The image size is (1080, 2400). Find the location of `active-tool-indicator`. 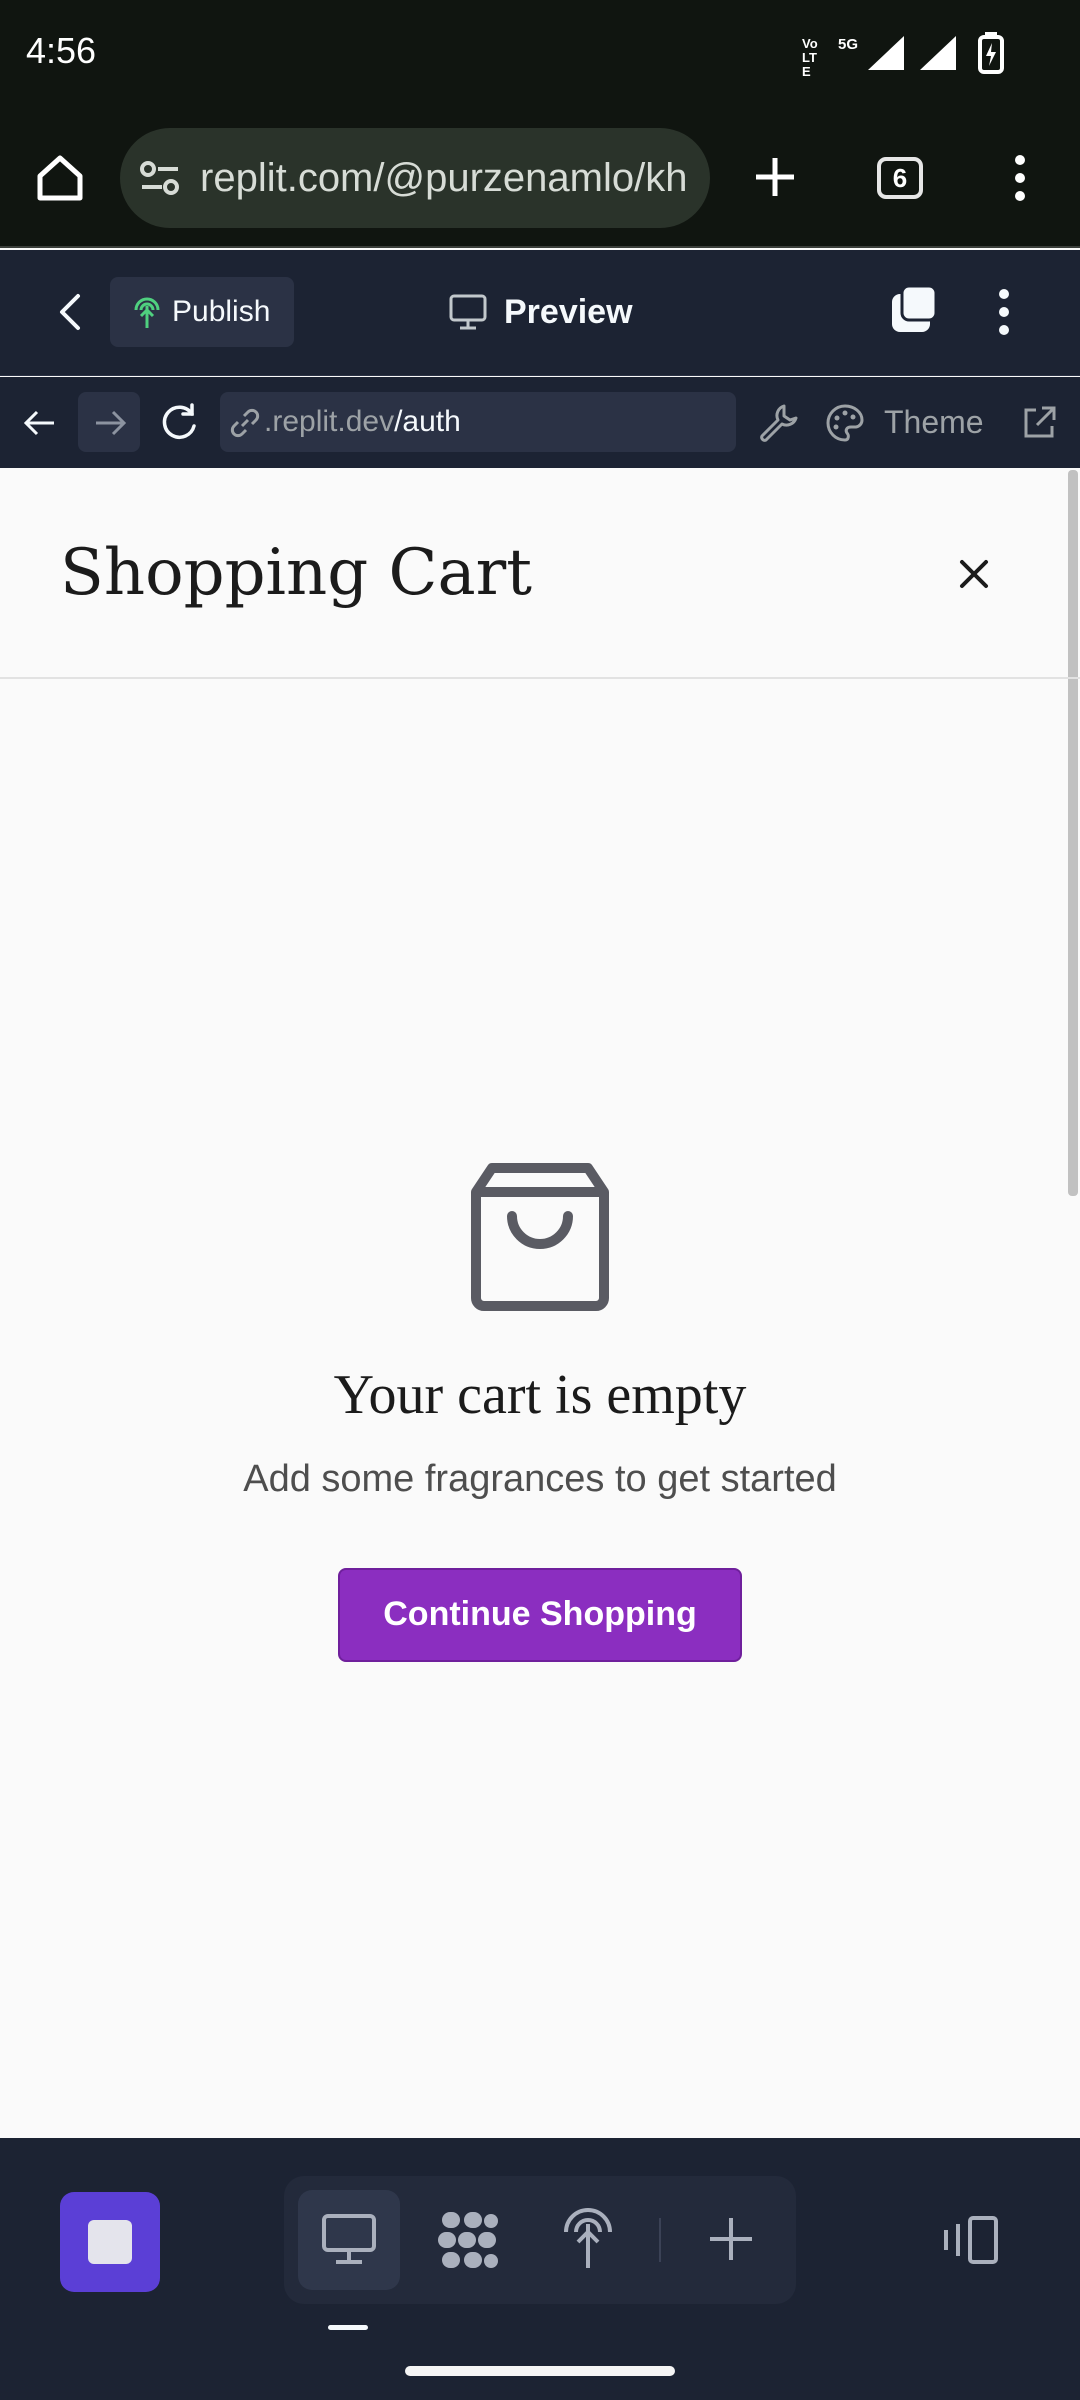

active-tool-indicator is located at coordinates (348, 2327).